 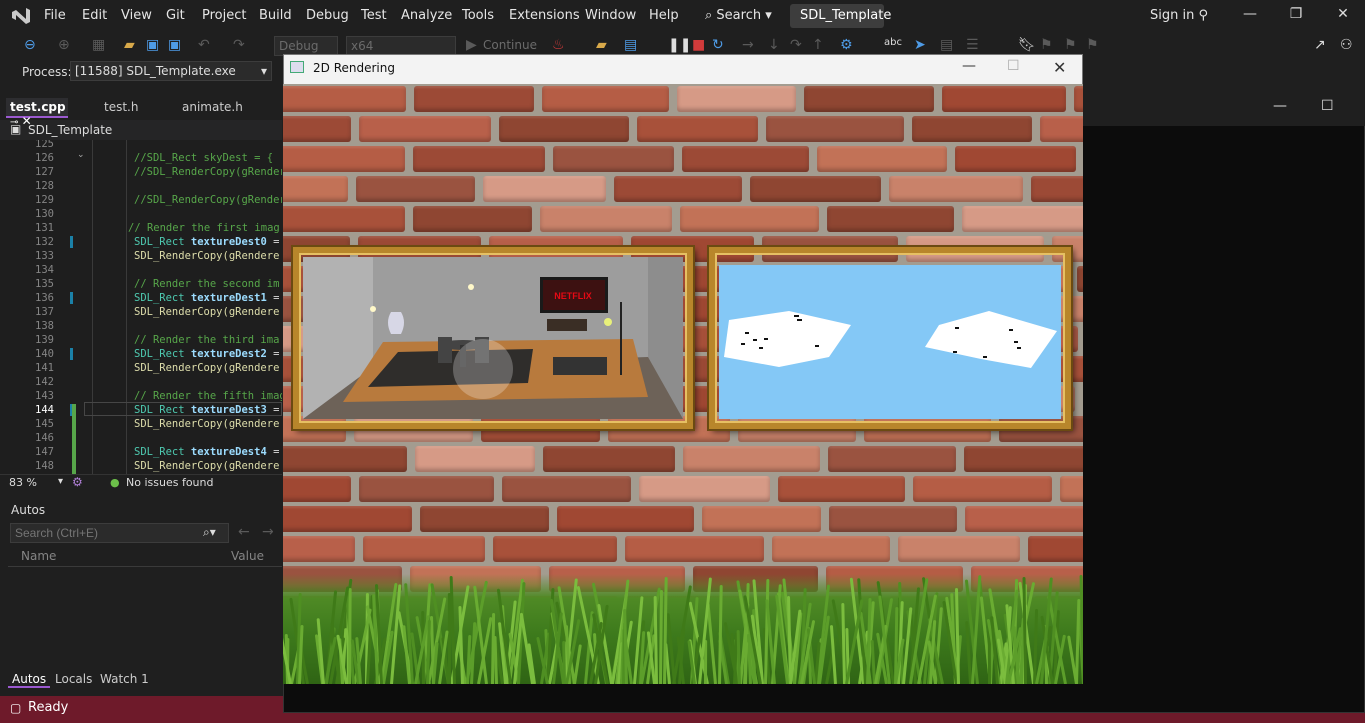 I want to click on menu-build: Build, so click(x=275, y=15).